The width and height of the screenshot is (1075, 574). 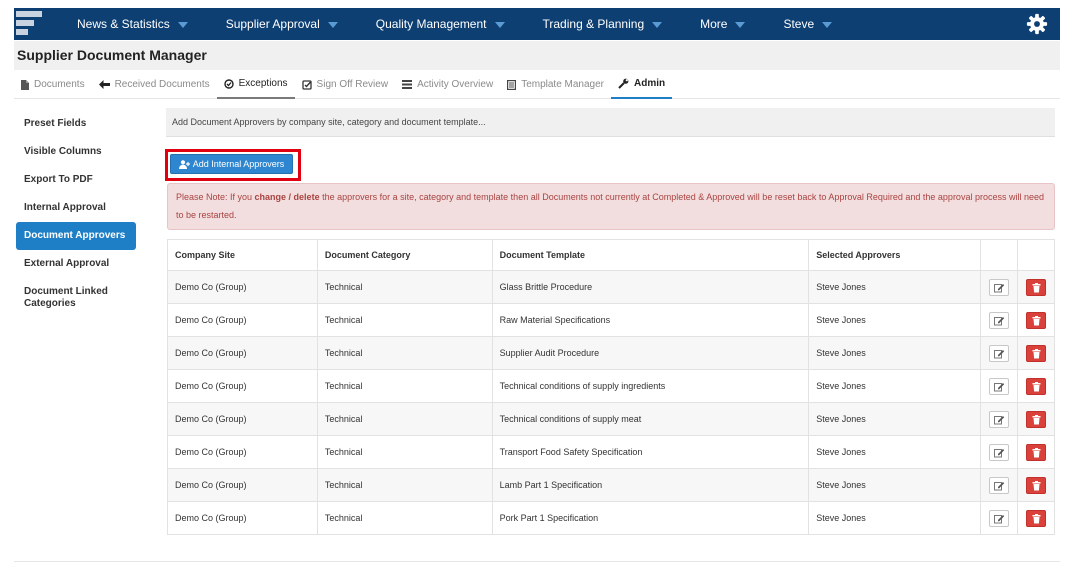 What do you see at coordinates (404, 255) in the screenshot?
I see `column-header-document-category: Document Category` at bounding box center [404, 255].